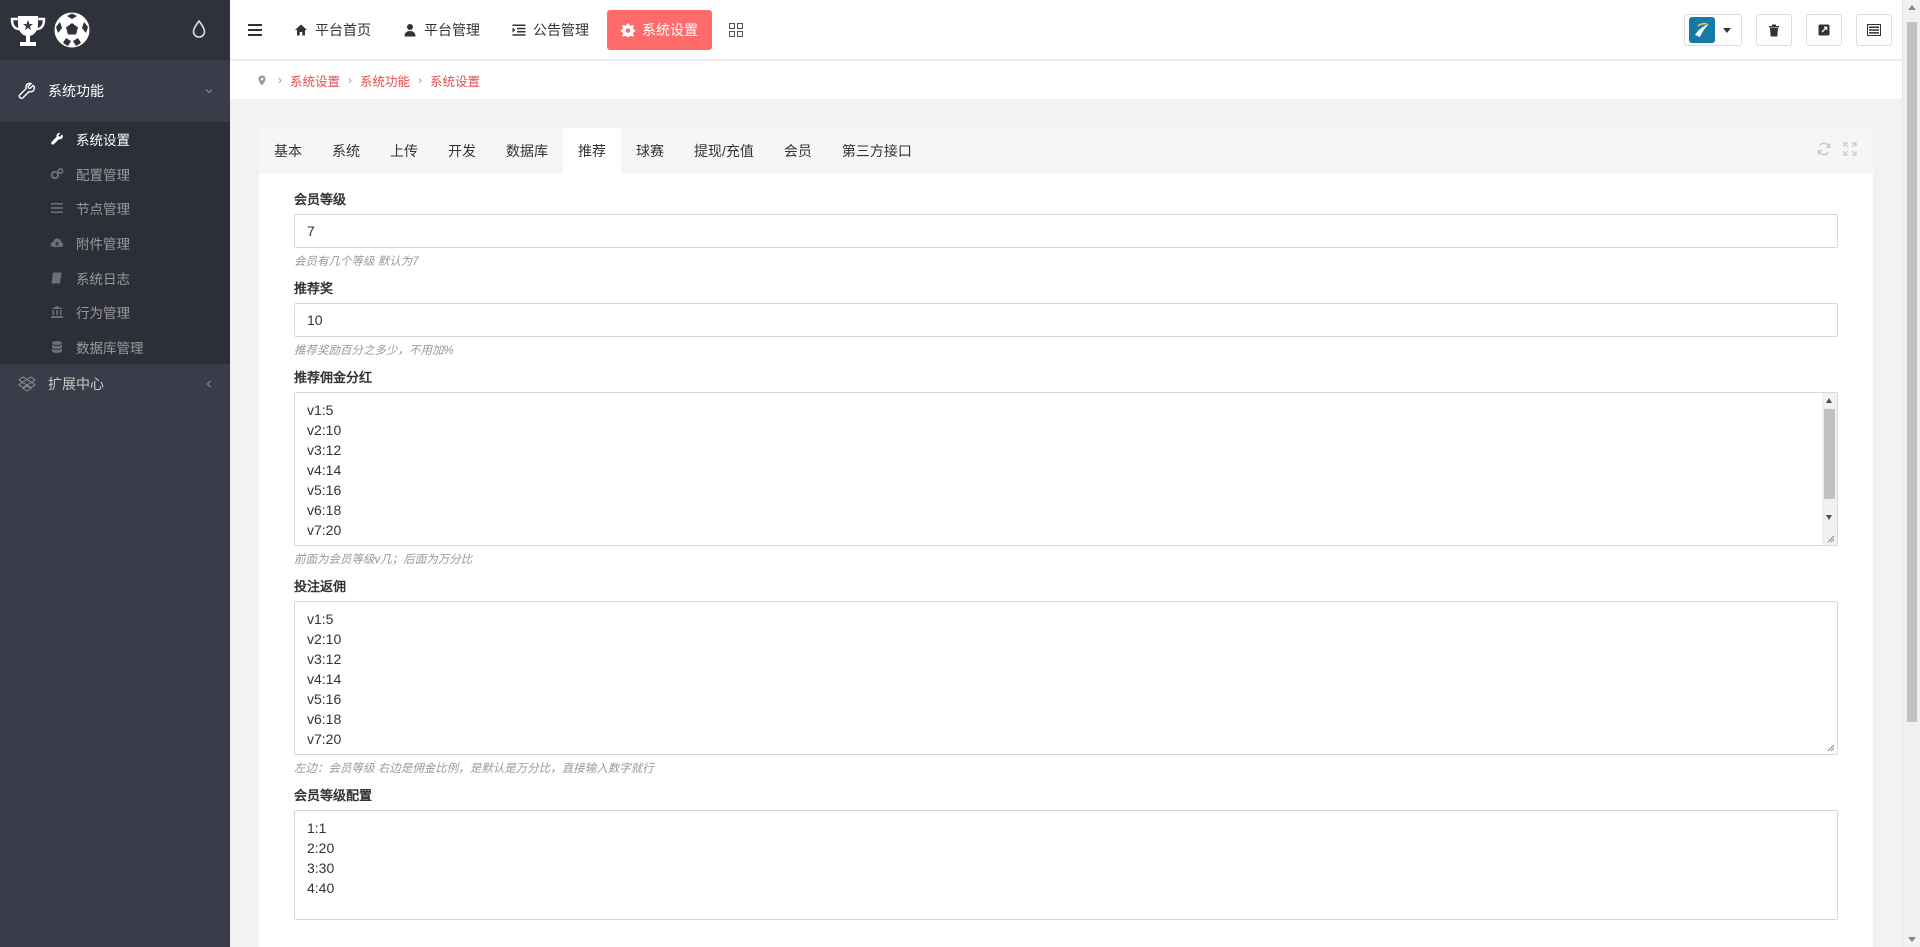 This screenshot has height=947, width=1920. I want to click on field-member-level-config: 会员等级配置 1:1 2:20 3:30 4:40, so click(1066, 853).